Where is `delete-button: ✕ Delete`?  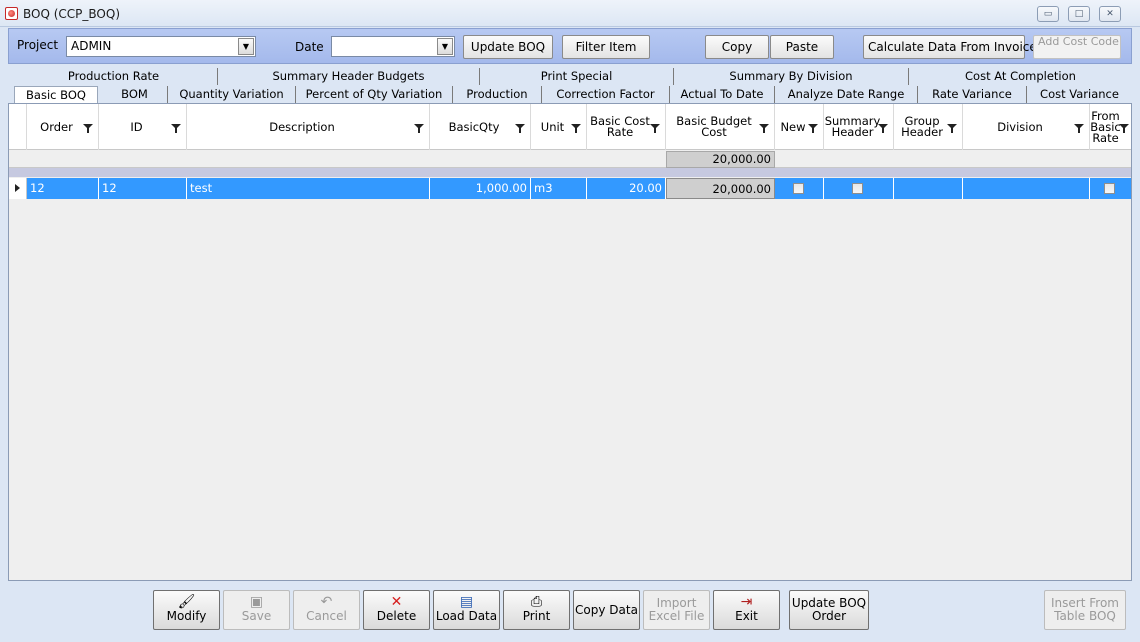
delete-button: ✕ Delete is located at coordinates (396, 610).